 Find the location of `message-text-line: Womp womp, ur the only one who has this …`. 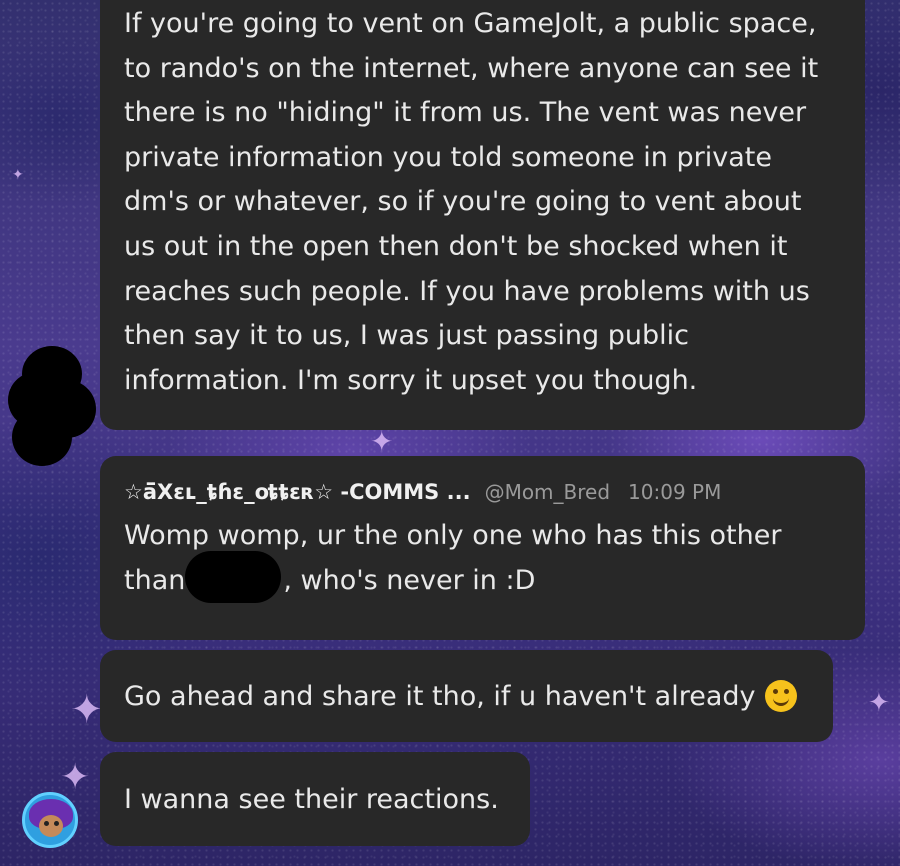

message-text-line: Womp womp, ur the only one who has this … is located at coordinates (453, 535).